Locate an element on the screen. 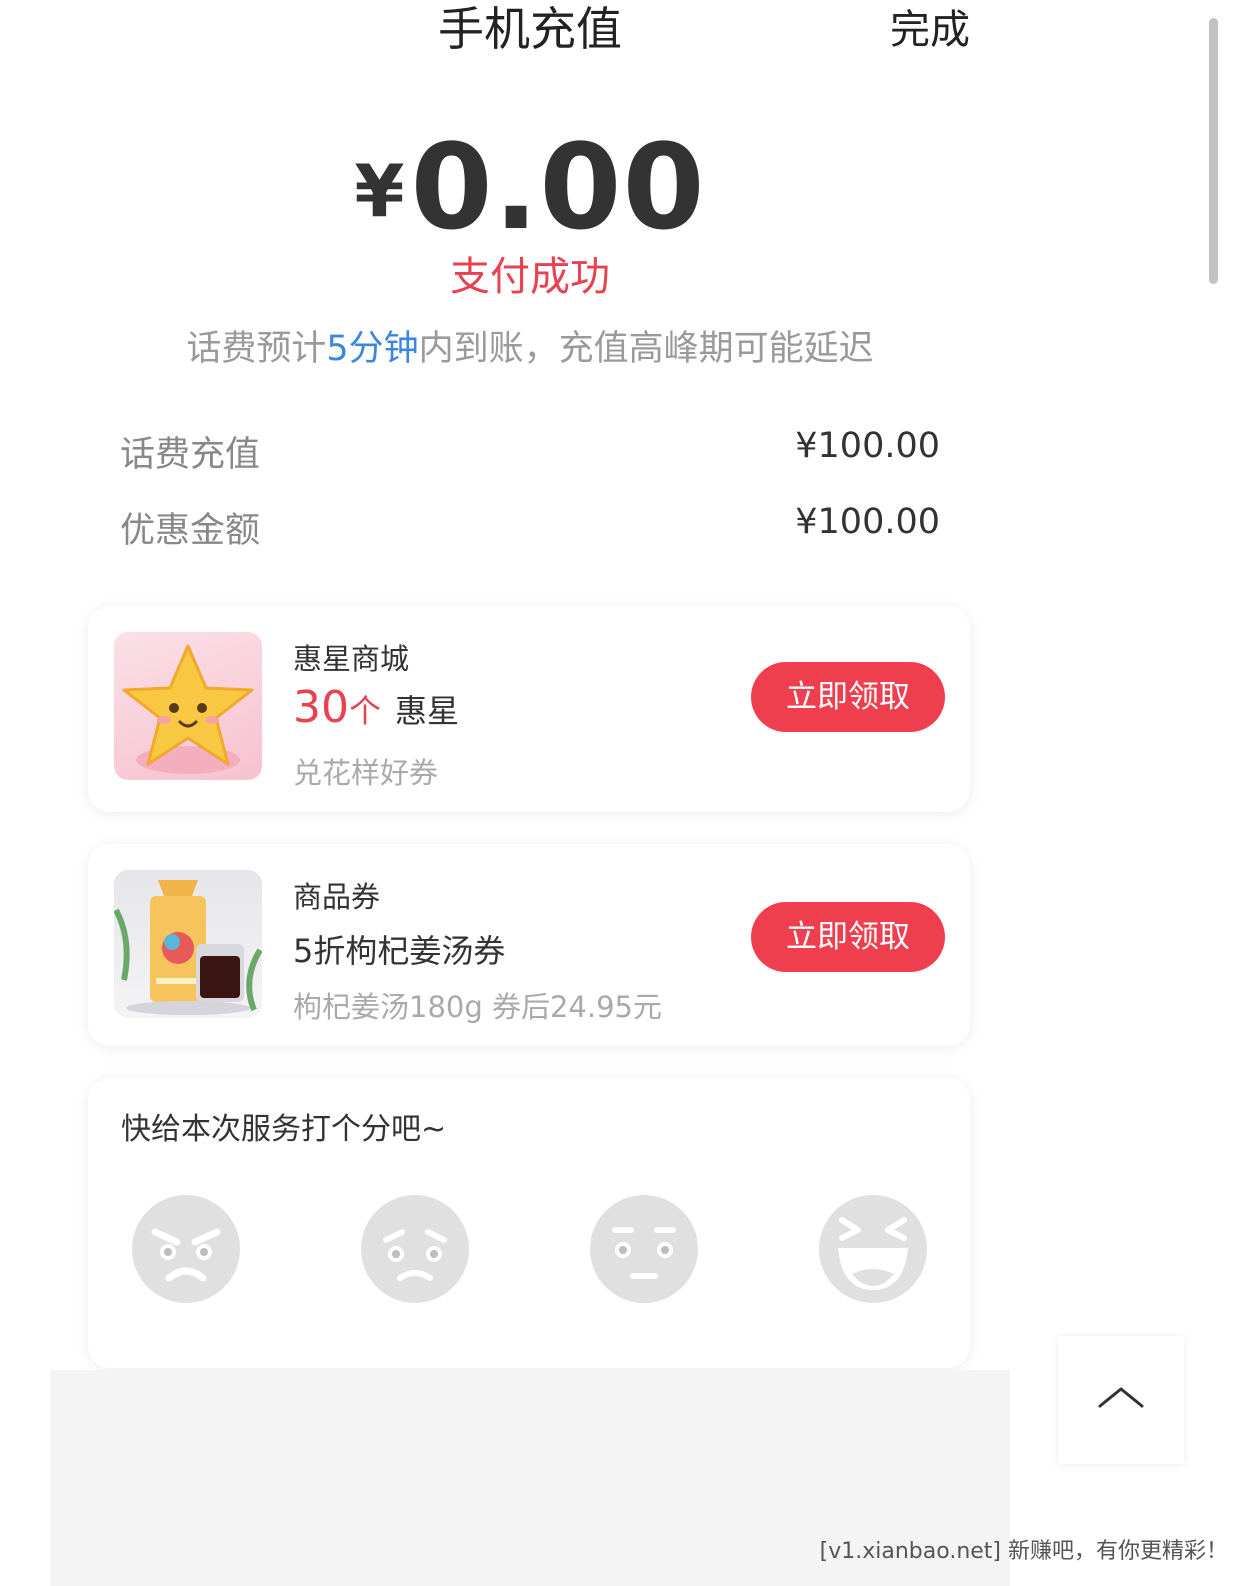 The image size is (1242, 1586). reward-unit: 个 is located at coordinates (365, 711).